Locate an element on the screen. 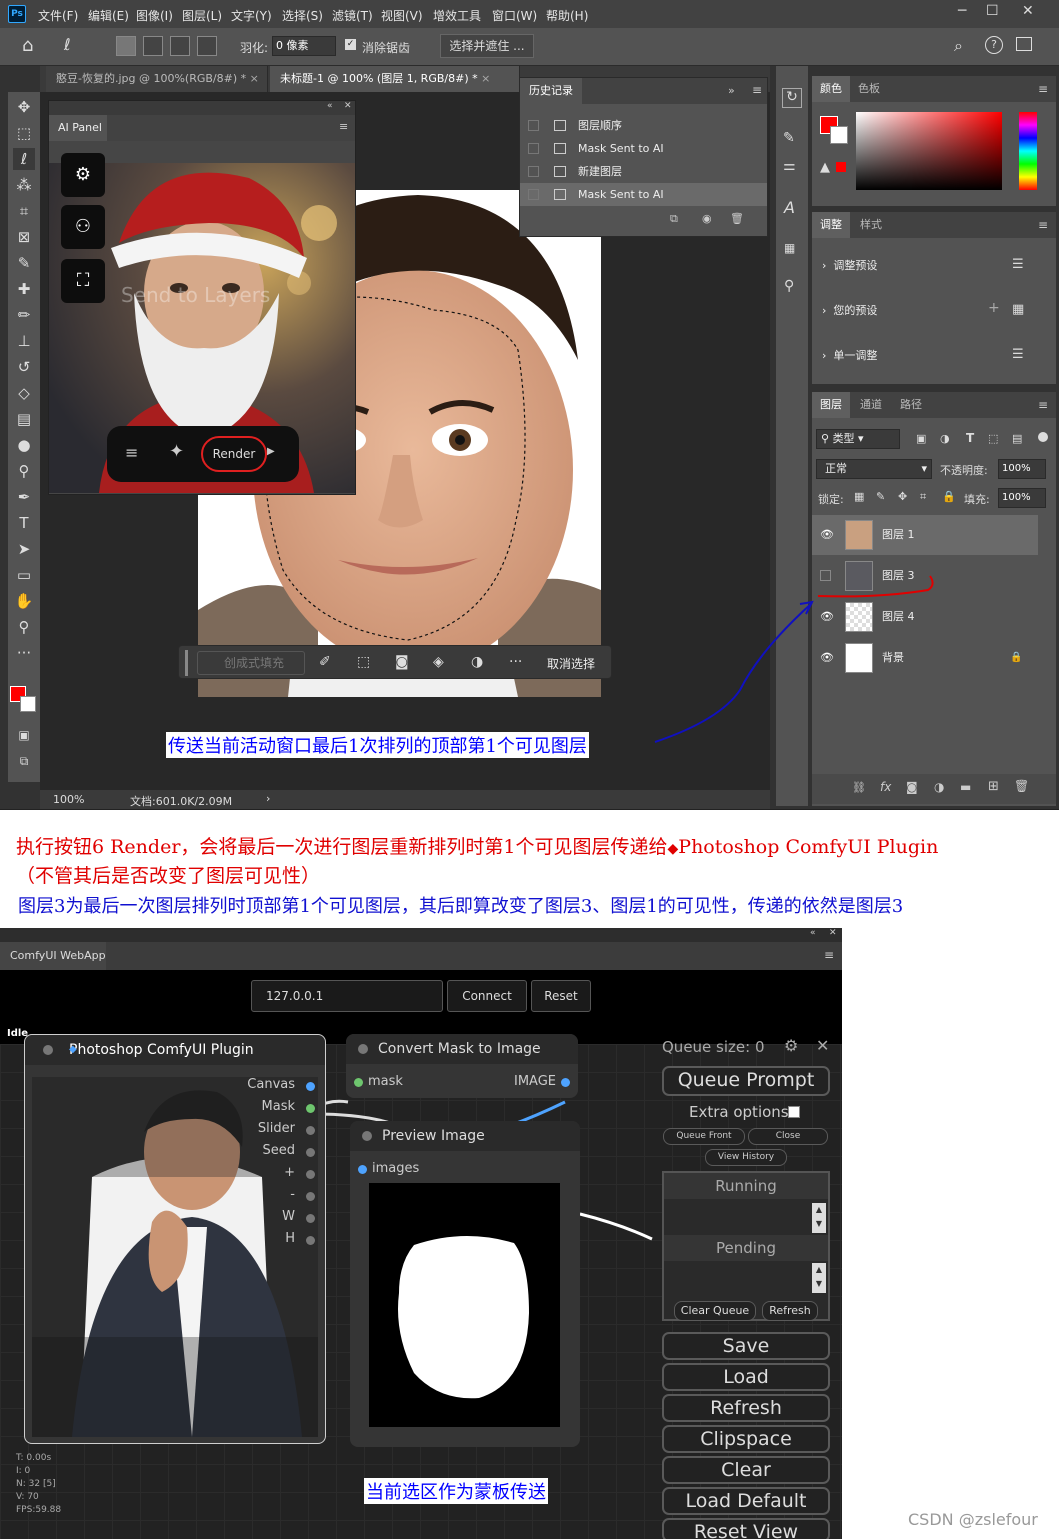 Image resolution: width=1059 pixels, height=1539 pixels. layer-name: 图层 1 is located at coordinates (898, 535).